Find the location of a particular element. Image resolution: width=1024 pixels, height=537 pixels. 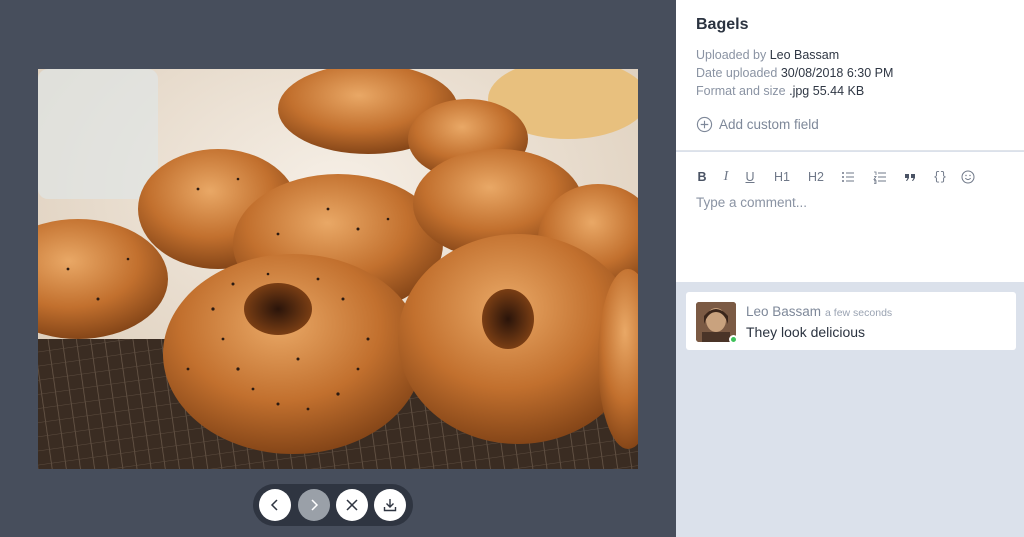

quote-icon is located at coordinates (910, 177).